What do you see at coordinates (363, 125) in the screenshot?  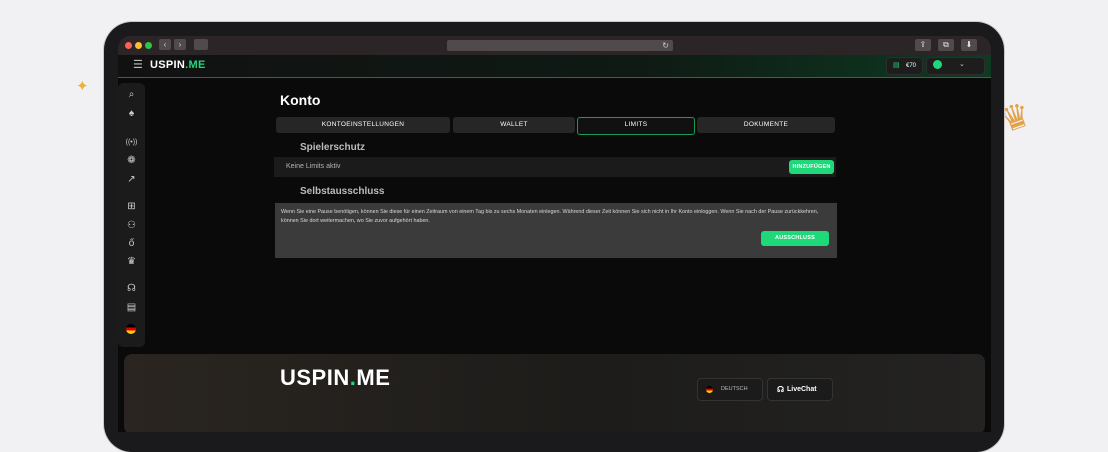 I see `tab-kontoeinstellungen: KONTOEINSTELLUNGEN` at bounding box center [363, 125].